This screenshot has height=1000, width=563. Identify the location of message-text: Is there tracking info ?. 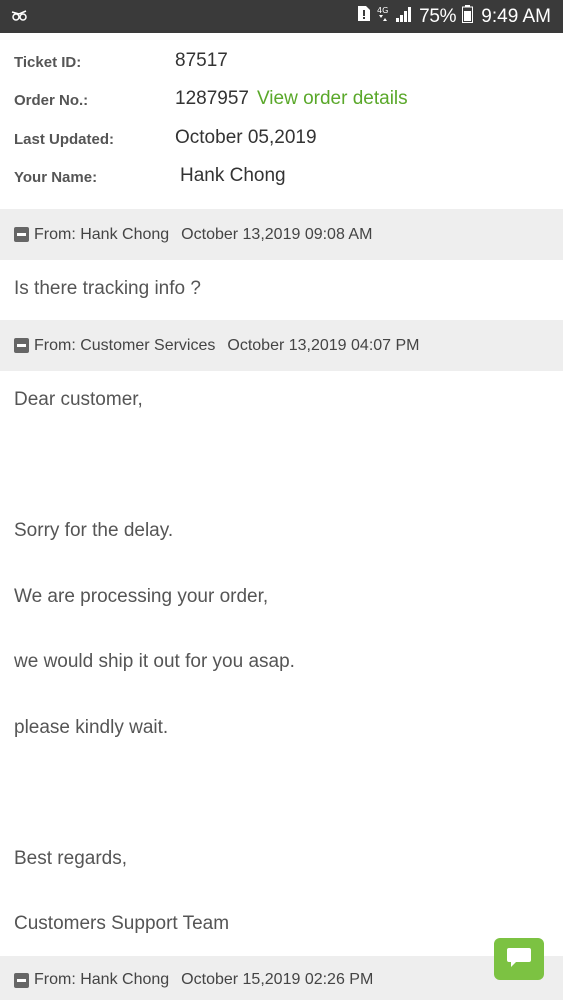
(107, 288).